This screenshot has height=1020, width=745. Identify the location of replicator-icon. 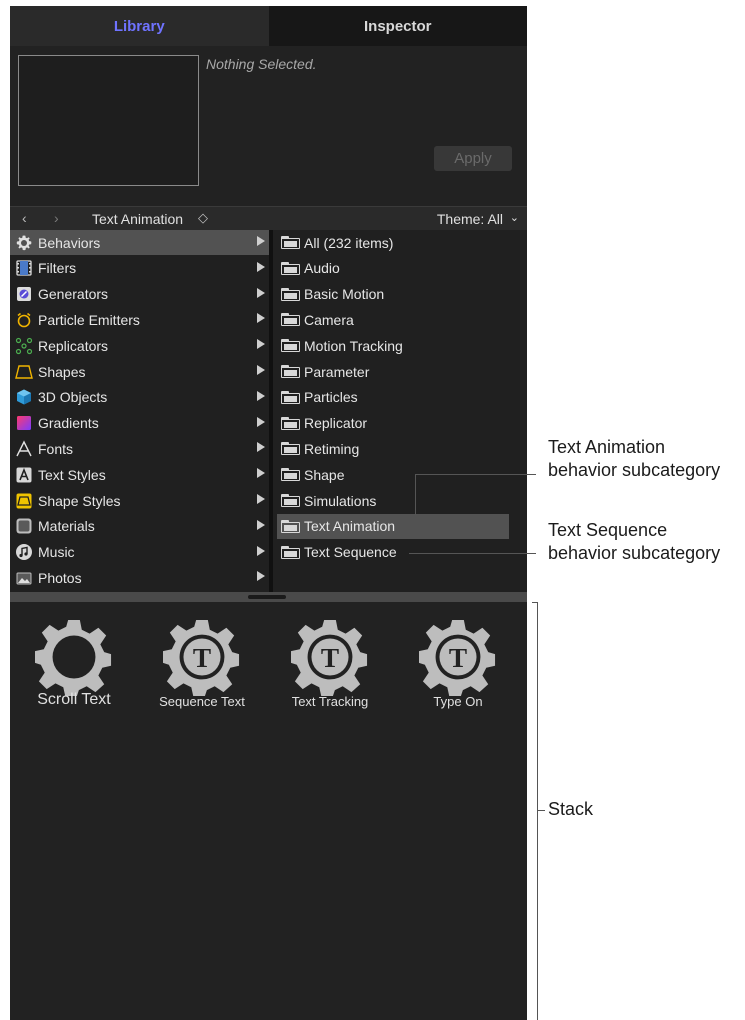
(24, 346).